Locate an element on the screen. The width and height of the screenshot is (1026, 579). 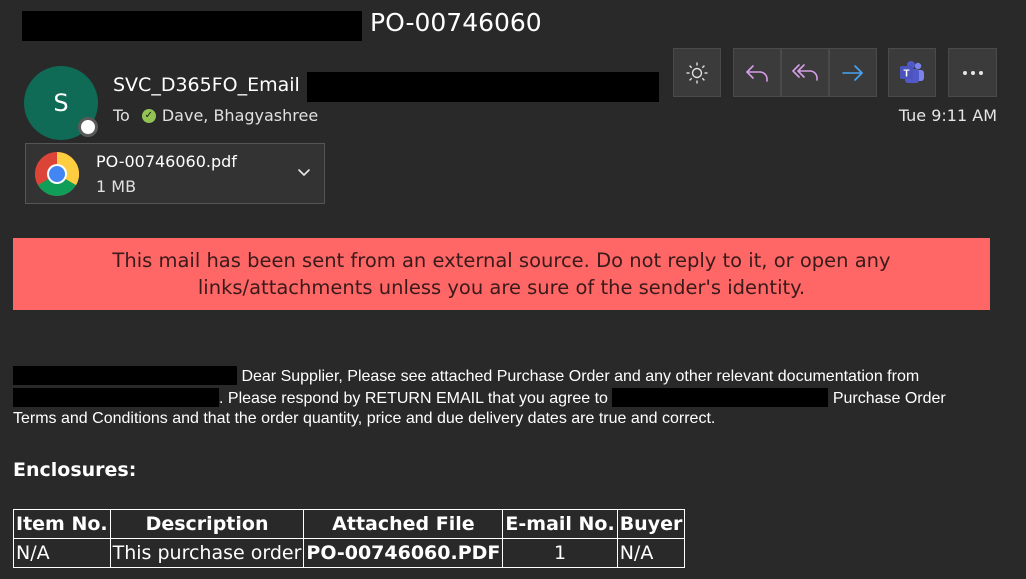
description-cell: This purchase order is located at coordinates (207, 553).